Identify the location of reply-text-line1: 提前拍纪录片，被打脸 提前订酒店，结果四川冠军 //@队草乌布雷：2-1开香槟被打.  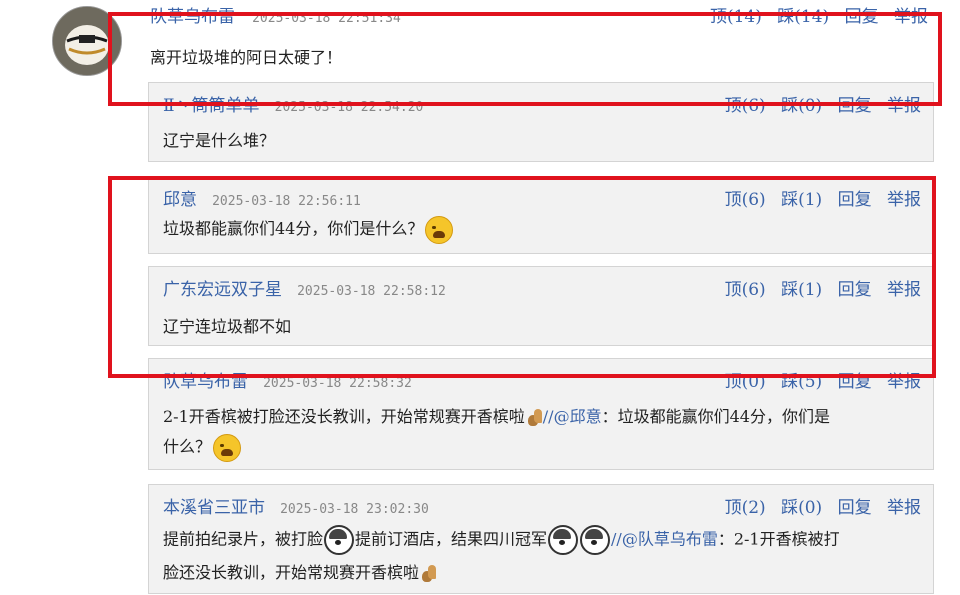
(501, 540).